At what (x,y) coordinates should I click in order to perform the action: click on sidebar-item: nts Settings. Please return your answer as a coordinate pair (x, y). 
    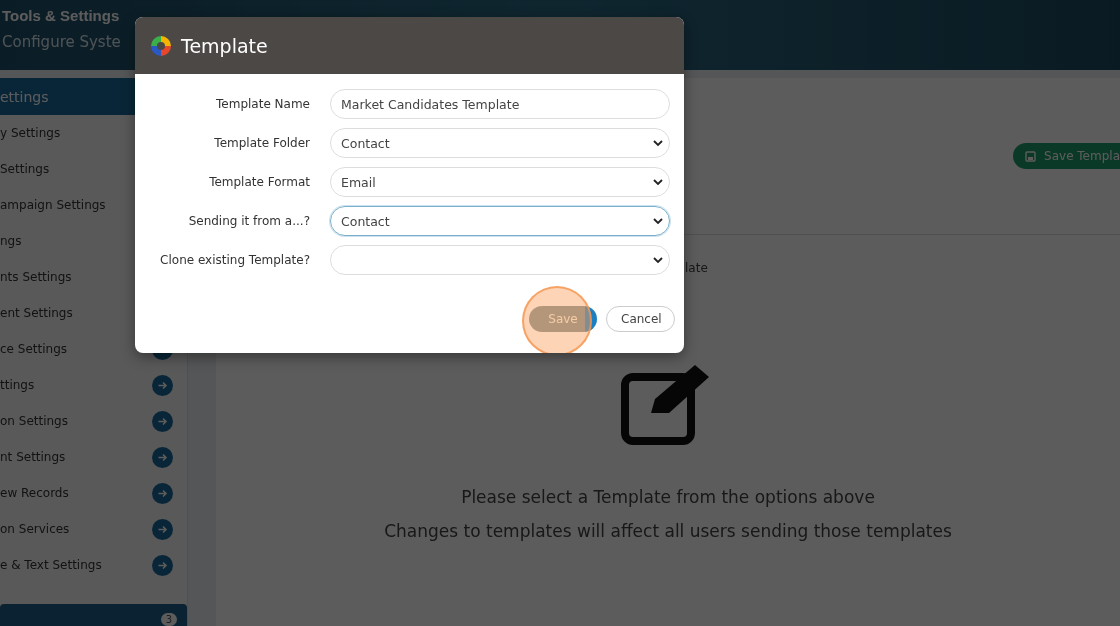
    Looking at the image, I should click on (36, 277).